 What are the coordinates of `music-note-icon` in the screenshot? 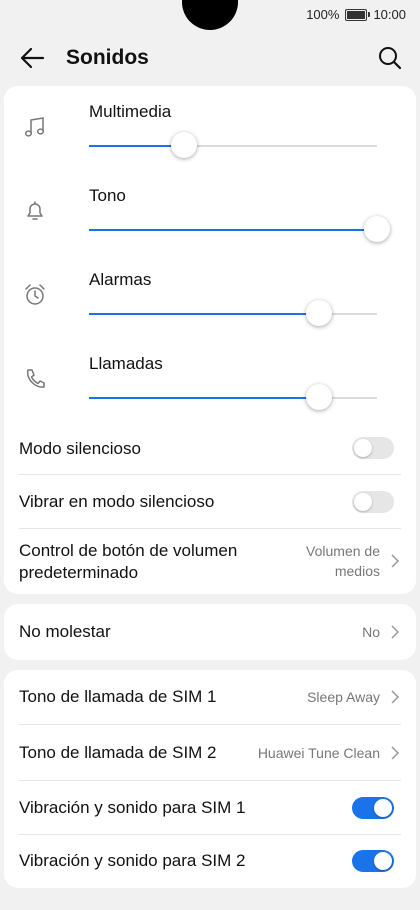 It's located at (34, 127).